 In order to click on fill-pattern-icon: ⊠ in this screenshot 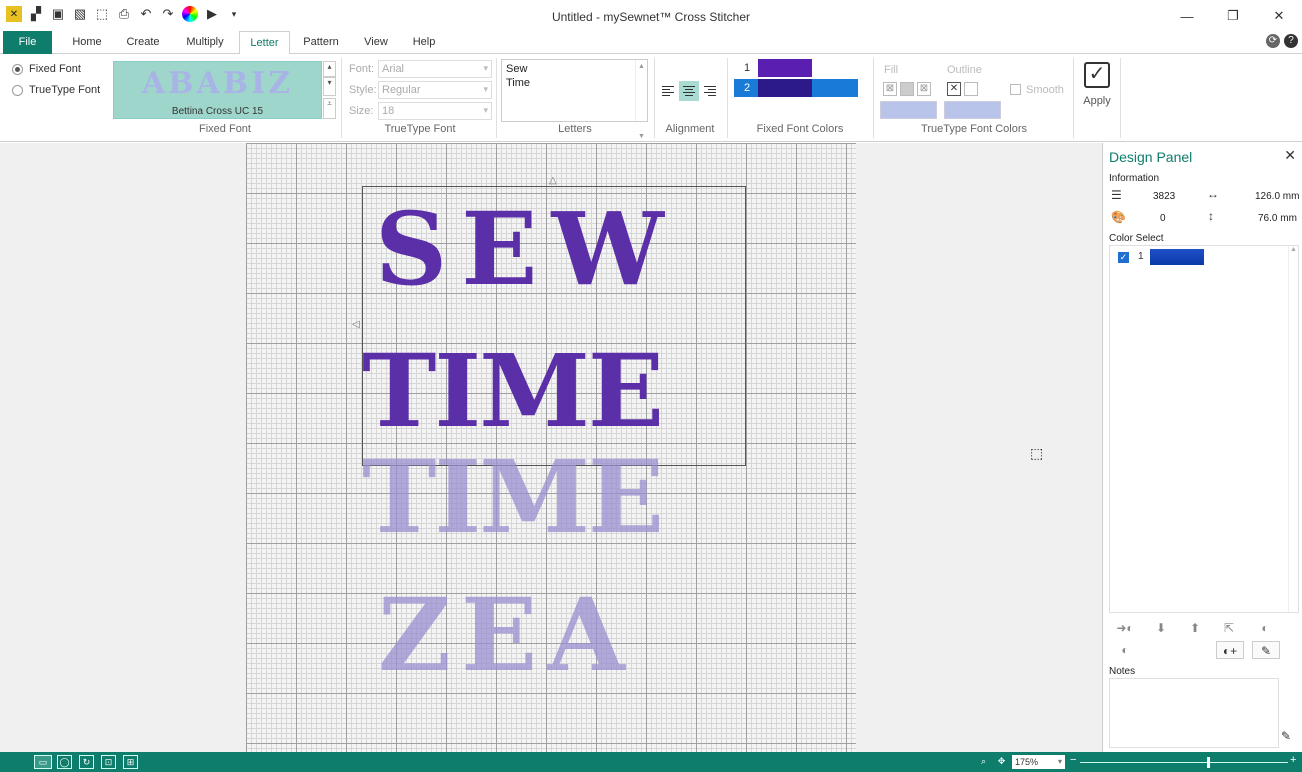, I will do `click(890, 89)`.